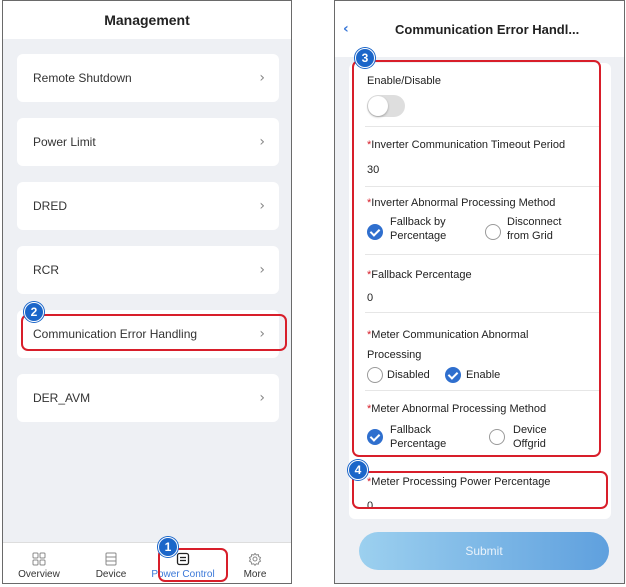  Describe the element at coordinates (111, 559) in the screenshot. I see `device-icon` at that location.